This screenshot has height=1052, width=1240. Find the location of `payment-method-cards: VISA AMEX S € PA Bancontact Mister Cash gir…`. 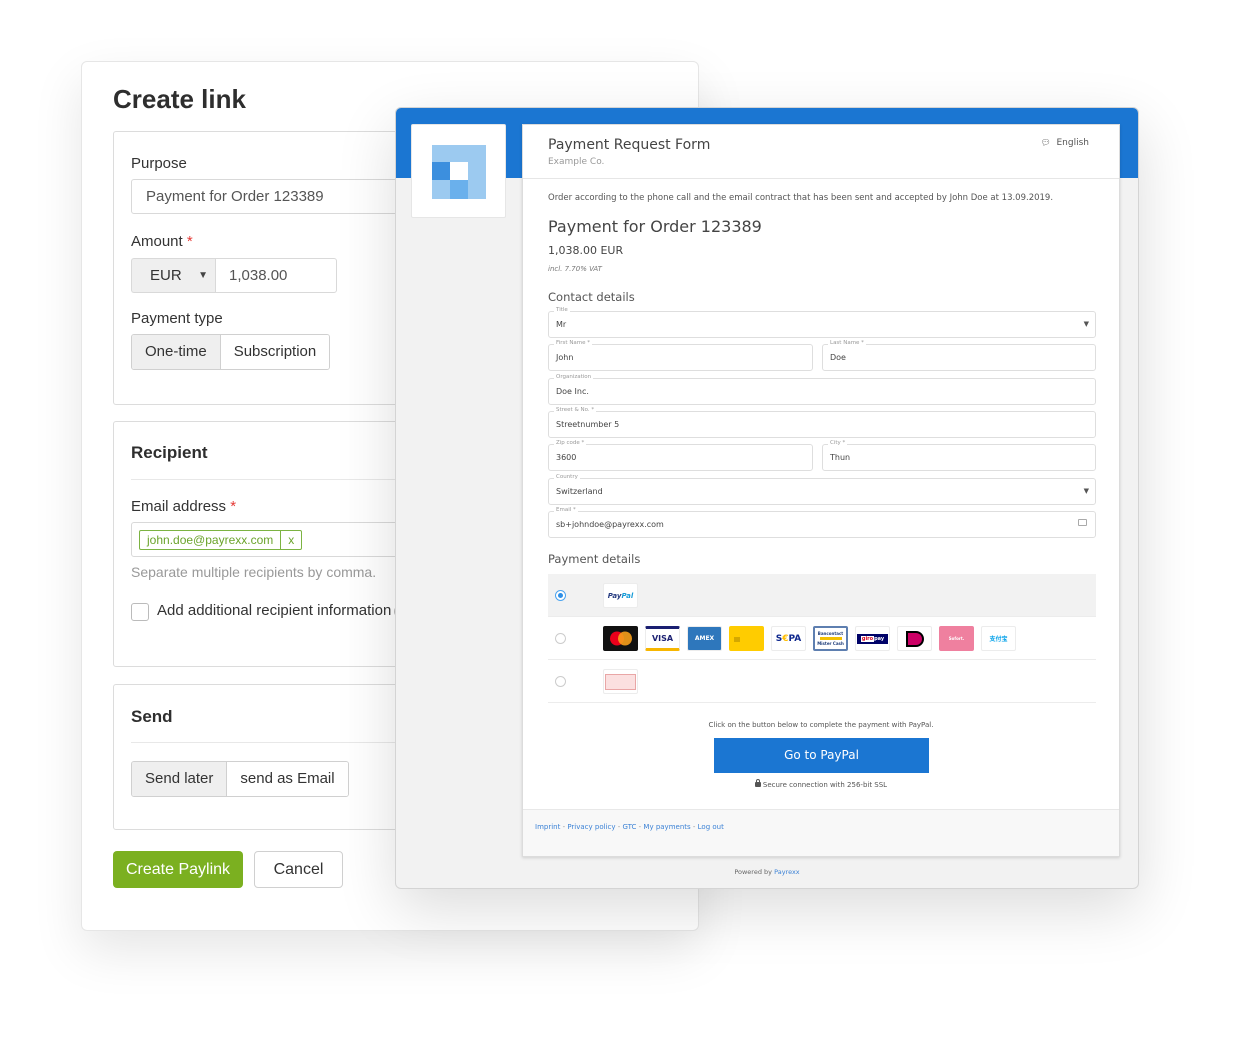

payment-method-cards: VISA AMEX S € PA Bancontact Mister Cash gir… is located at coordinates (822, 638).